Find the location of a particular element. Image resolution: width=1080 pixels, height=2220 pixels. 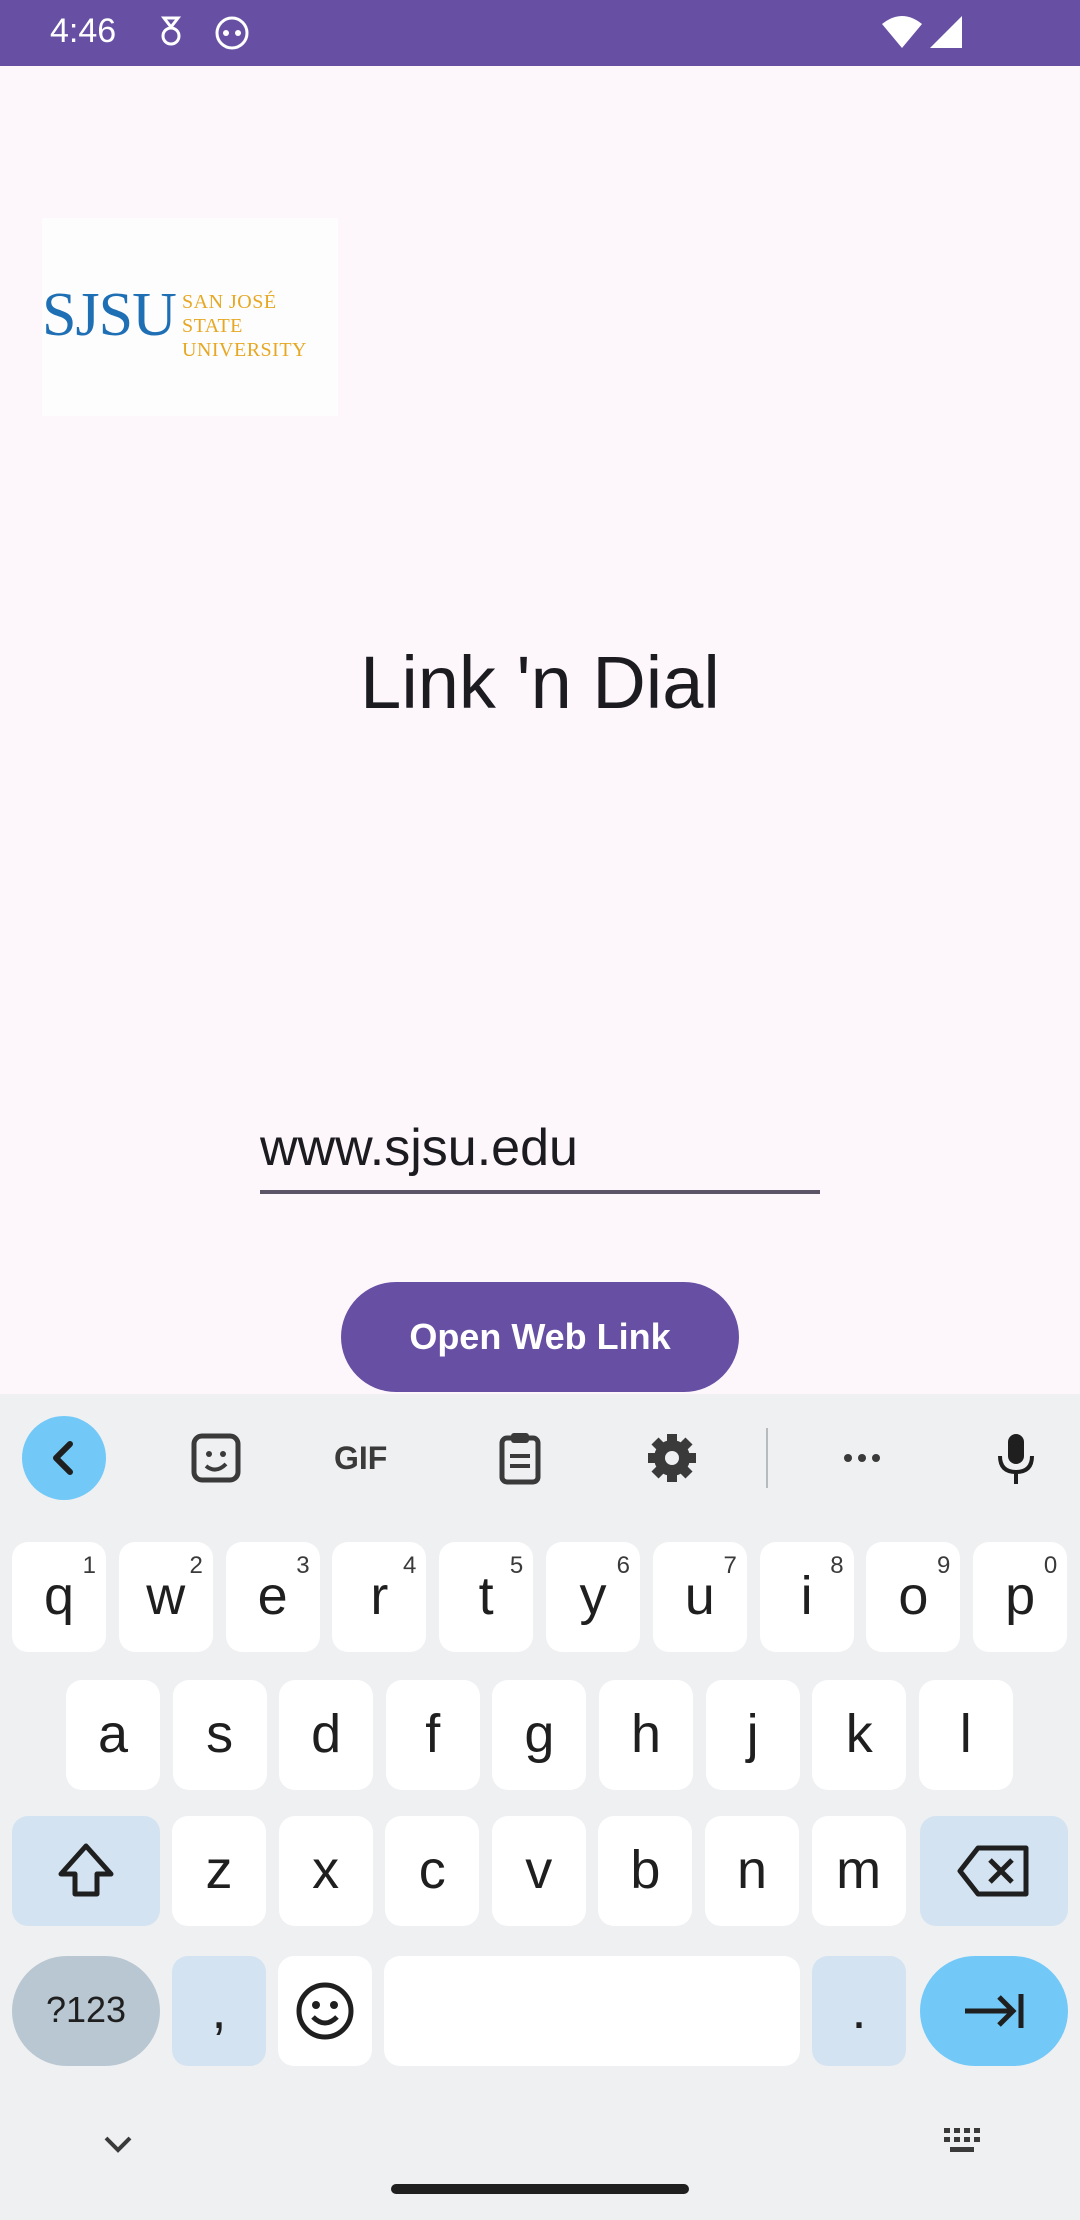

key-b: b is located at coordinates (645, 1871).